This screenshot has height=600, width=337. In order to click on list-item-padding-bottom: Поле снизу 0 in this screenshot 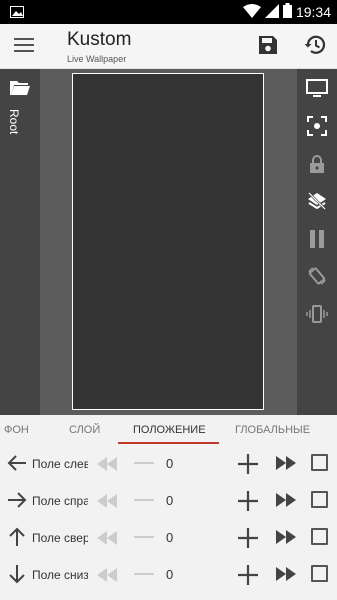, I will do `click(168, 574)`.